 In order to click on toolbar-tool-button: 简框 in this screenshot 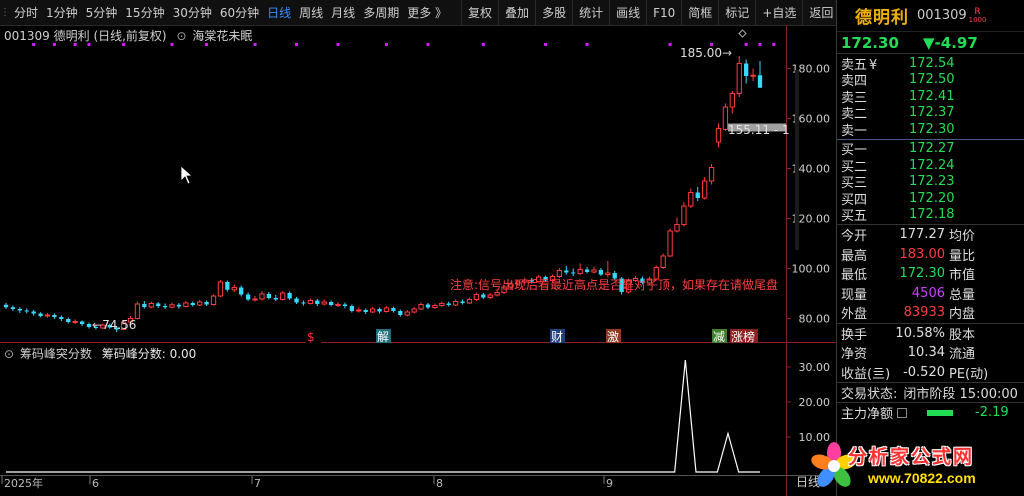, I will do `click(699, 13)`.